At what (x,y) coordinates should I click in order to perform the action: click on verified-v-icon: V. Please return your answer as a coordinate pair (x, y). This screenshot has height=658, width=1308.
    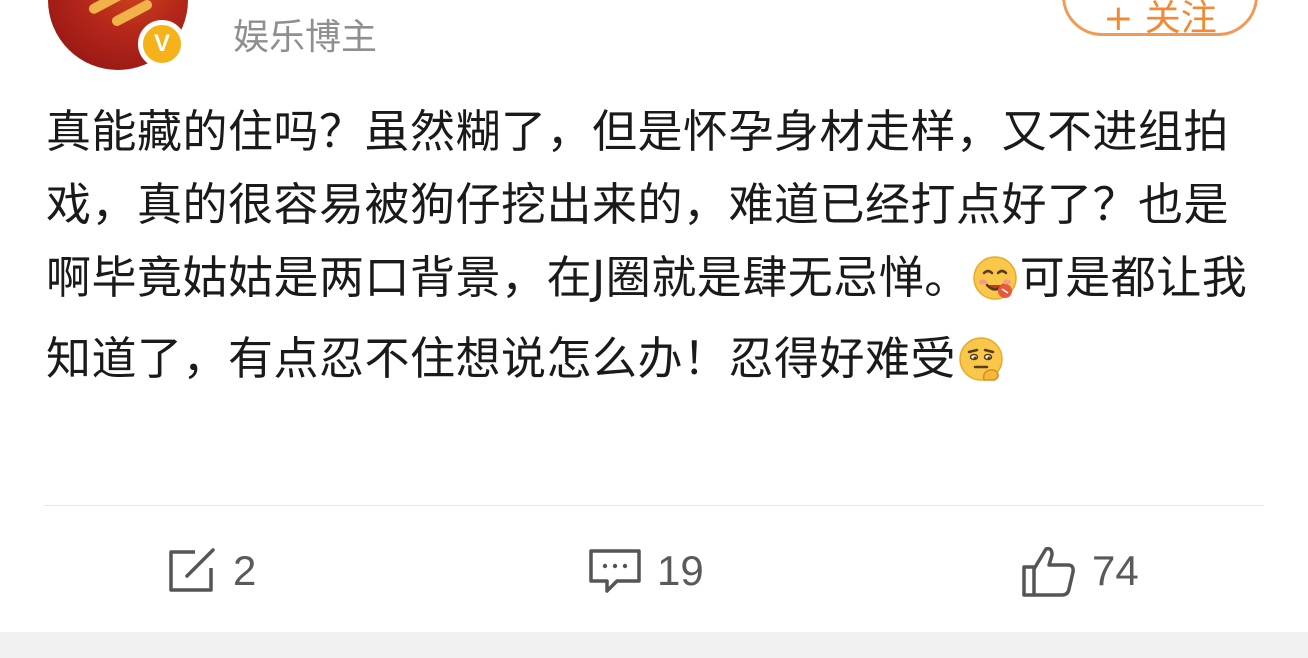
    Looking at the image, I should click on (162, 44).